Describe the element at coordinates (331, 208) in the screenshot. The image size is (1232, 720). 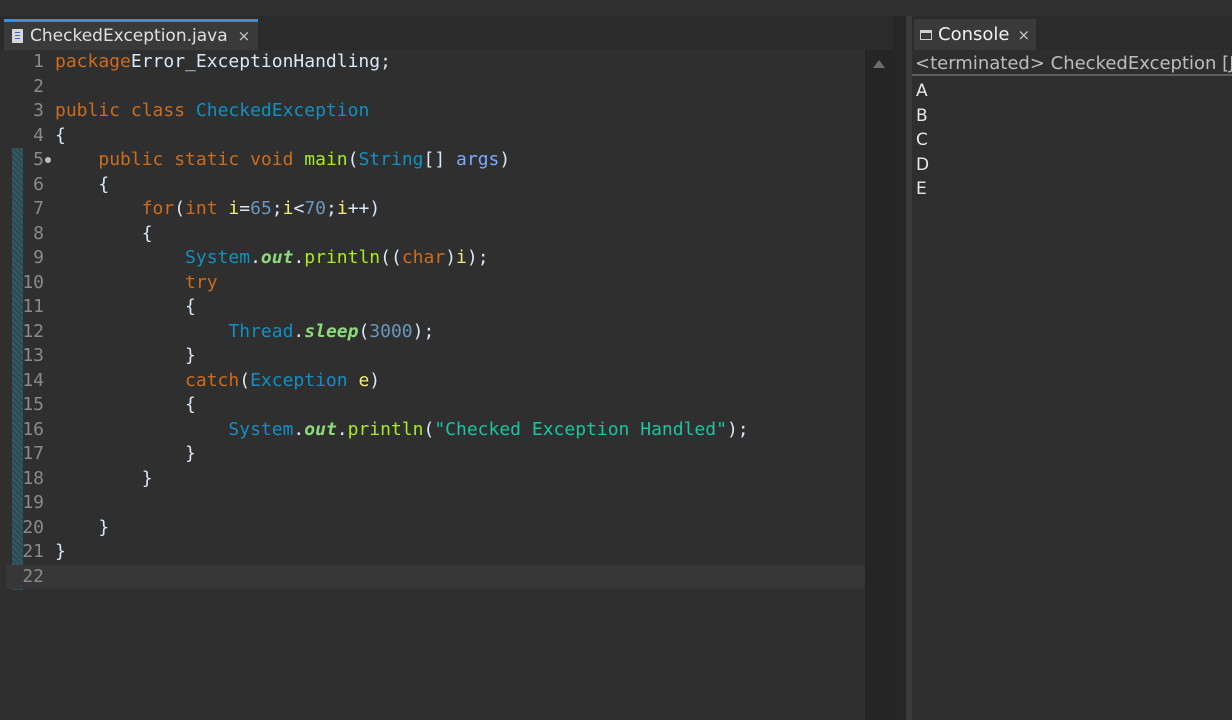
I see `code-token: ;` at that location.